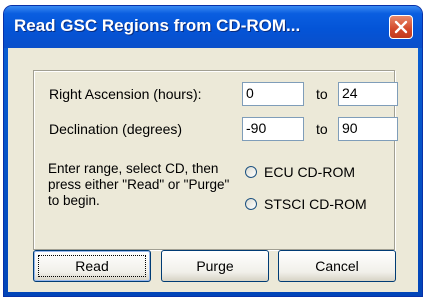 The width and height of the screenshot is (426, 302). What do you see at coordinates (309, 172) in the screenshot?
I see `radio-ecu-label: ECU CD-ROM` at bounding box center [309, 172].